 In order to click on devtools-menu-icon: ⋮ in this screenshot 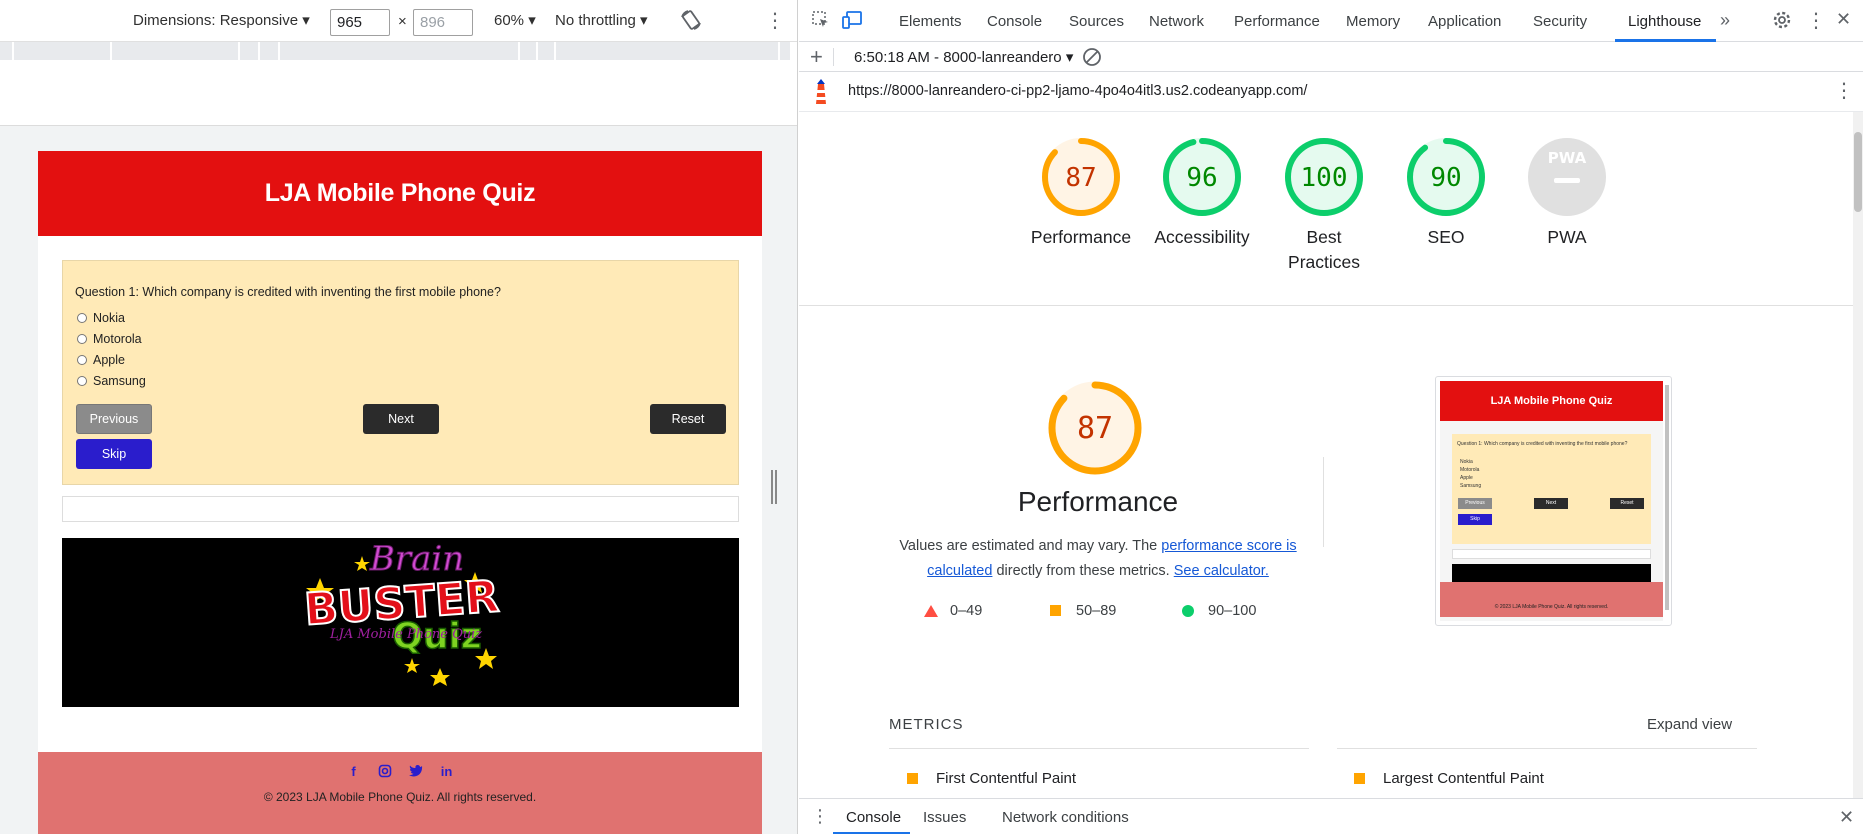, I will do `click(1816, 20)`.